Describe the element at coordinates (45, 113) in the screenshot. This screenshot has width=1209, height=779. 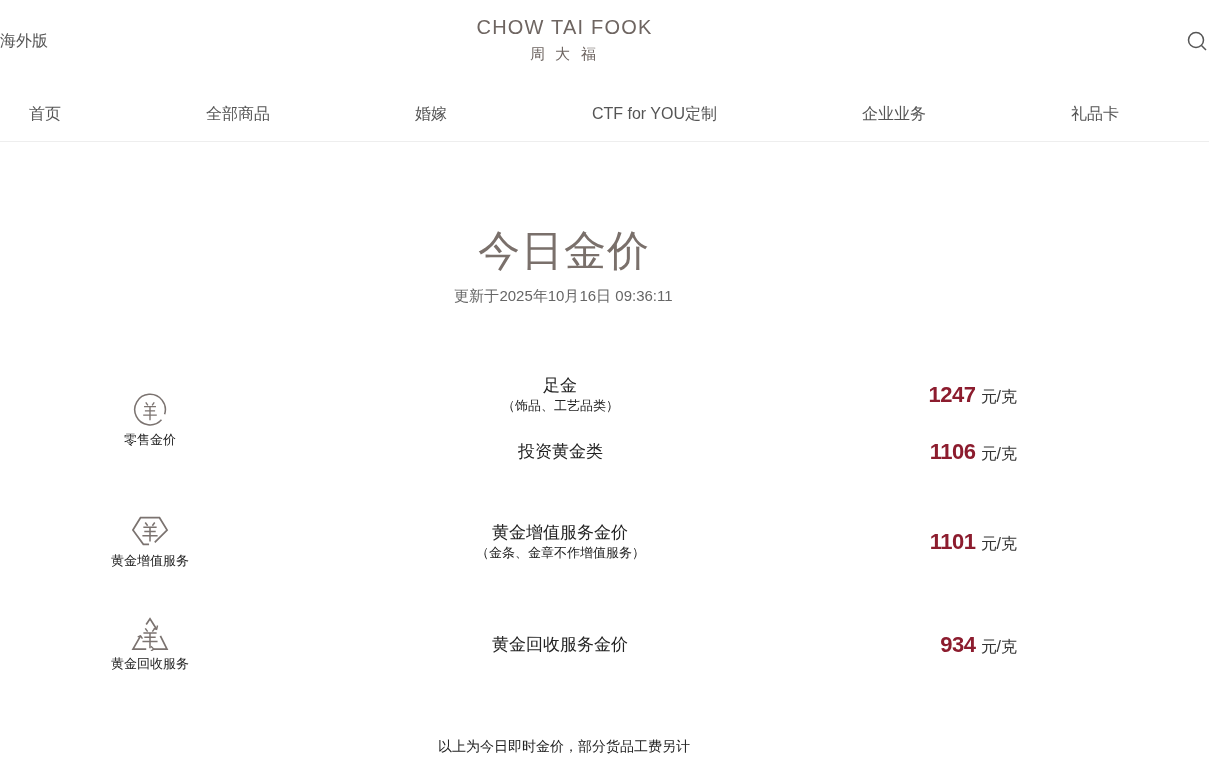
I see `nav-link: 首页` at that location.